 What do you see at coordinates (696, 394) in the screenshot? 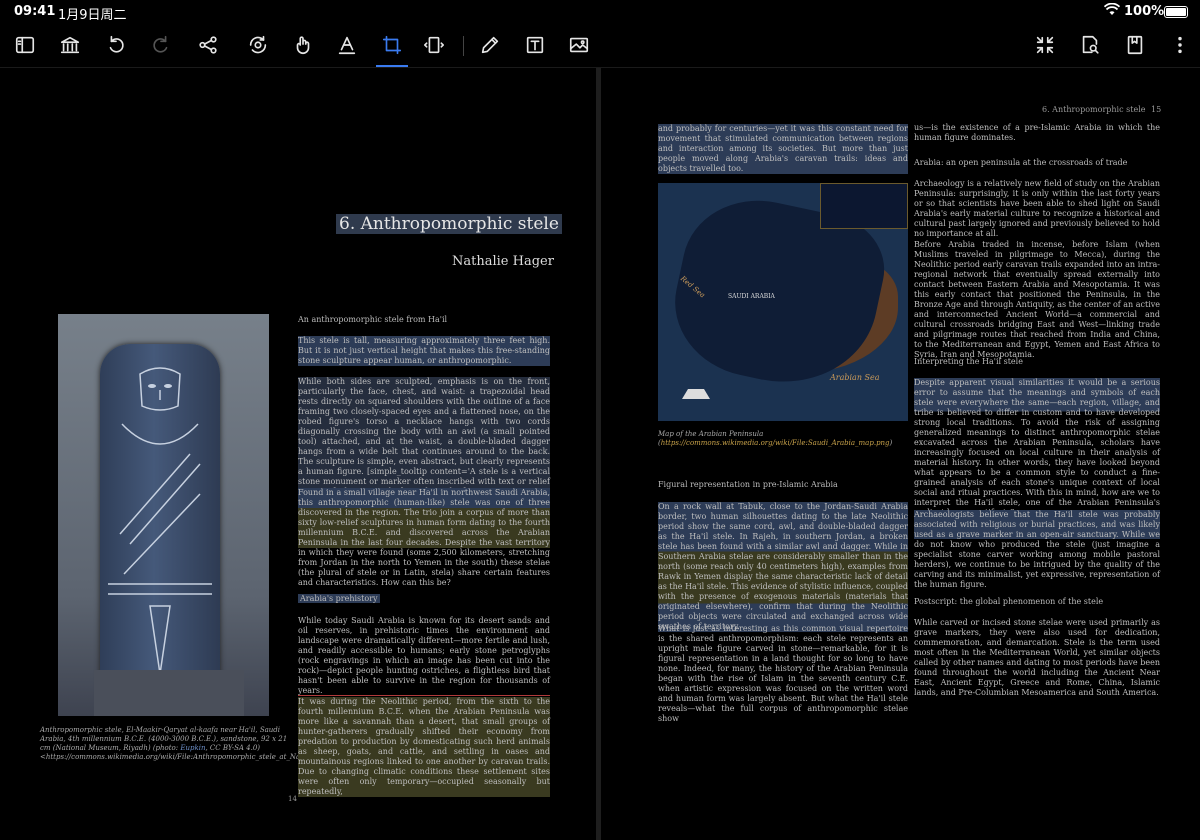
I see `north-arrow-icon` at bounding box center [696, 394].